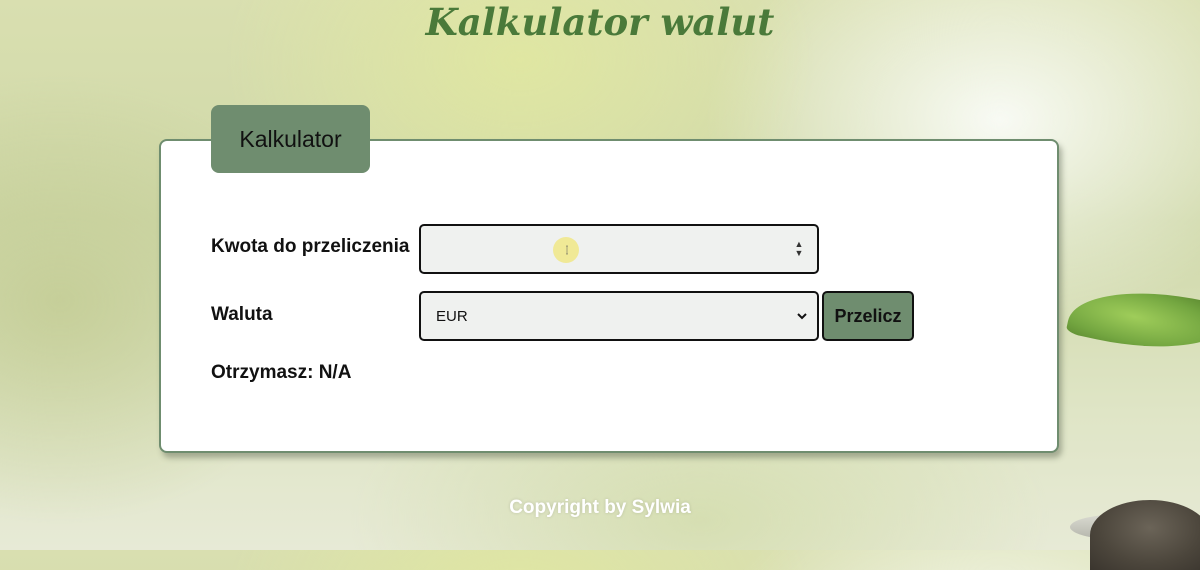 Image resolution: width=1200 pixels, height=570 pixels. What do you see at coordinates (567, 250) in the screenshot?
I see `text-cursor-icon` at bounding box center [567, 250].